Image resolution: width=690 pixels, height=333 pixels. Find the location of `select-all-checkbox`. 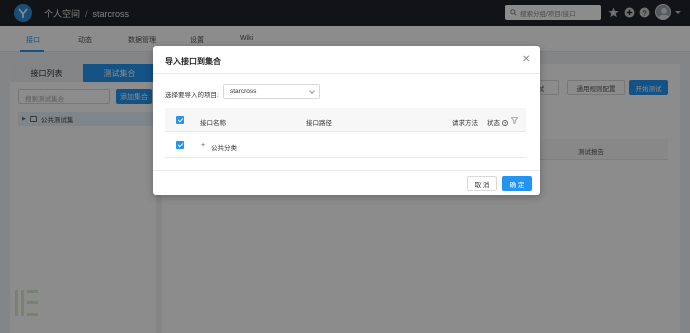

select-all-checkbox is located at coordinates (180, 120).